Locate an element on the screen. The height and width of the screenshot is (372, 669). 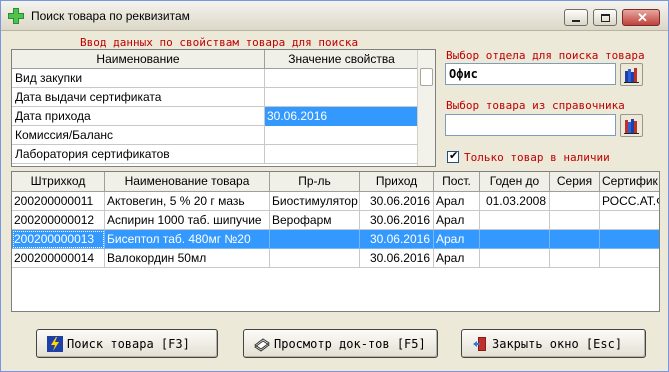
in-stock-checkbox: ✔ is located at coordinates (453, 156).